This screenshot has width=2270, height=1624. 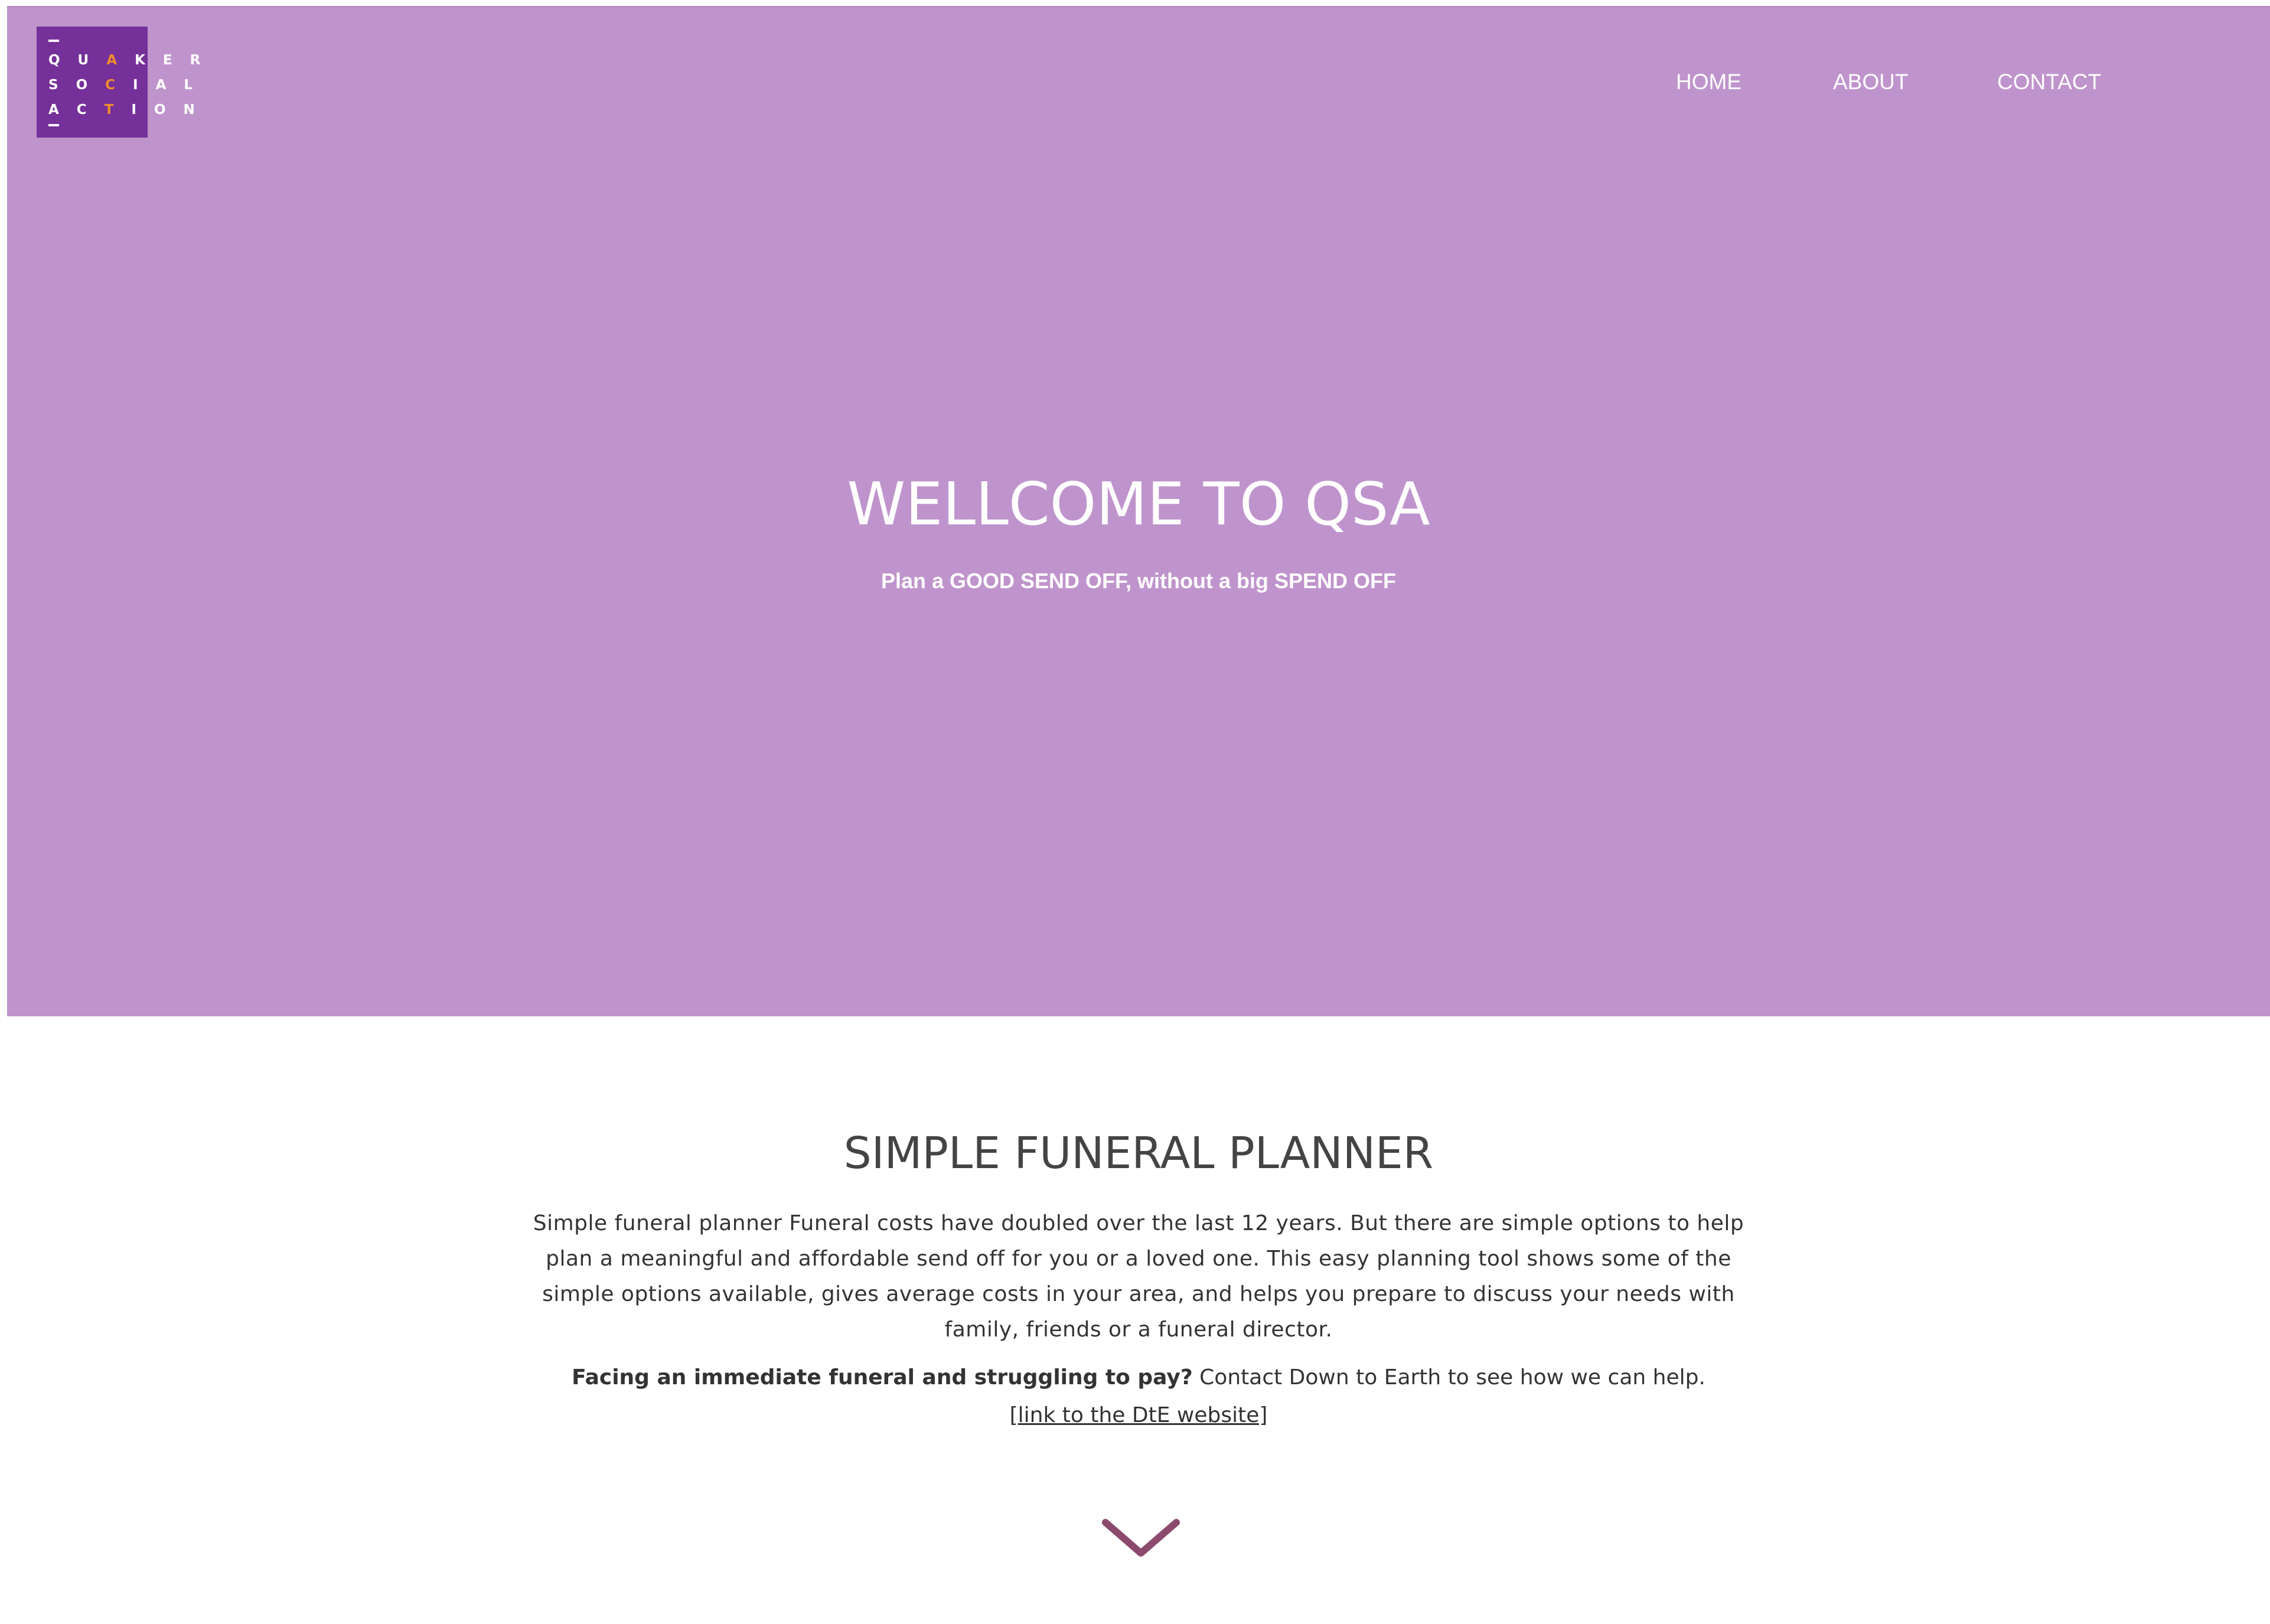 What do you see at coordinates (1870, 82) in the screenshot?
I see `nav-about: ABOUT` at bounding box center [1870, 82].